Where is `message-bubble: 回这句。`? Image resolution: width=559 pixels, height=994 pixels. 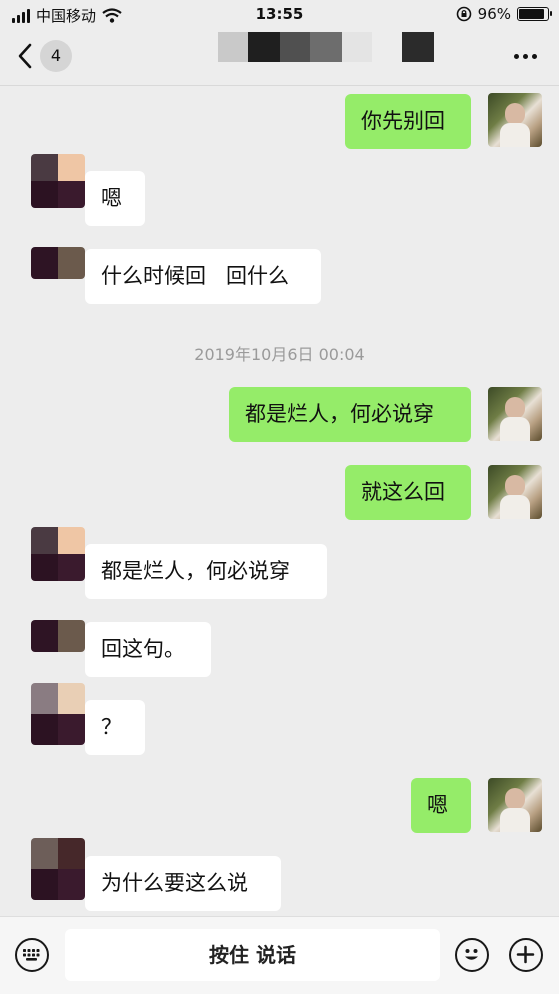 message-bubble: 回这句。 is located at coordinates (148, 649).